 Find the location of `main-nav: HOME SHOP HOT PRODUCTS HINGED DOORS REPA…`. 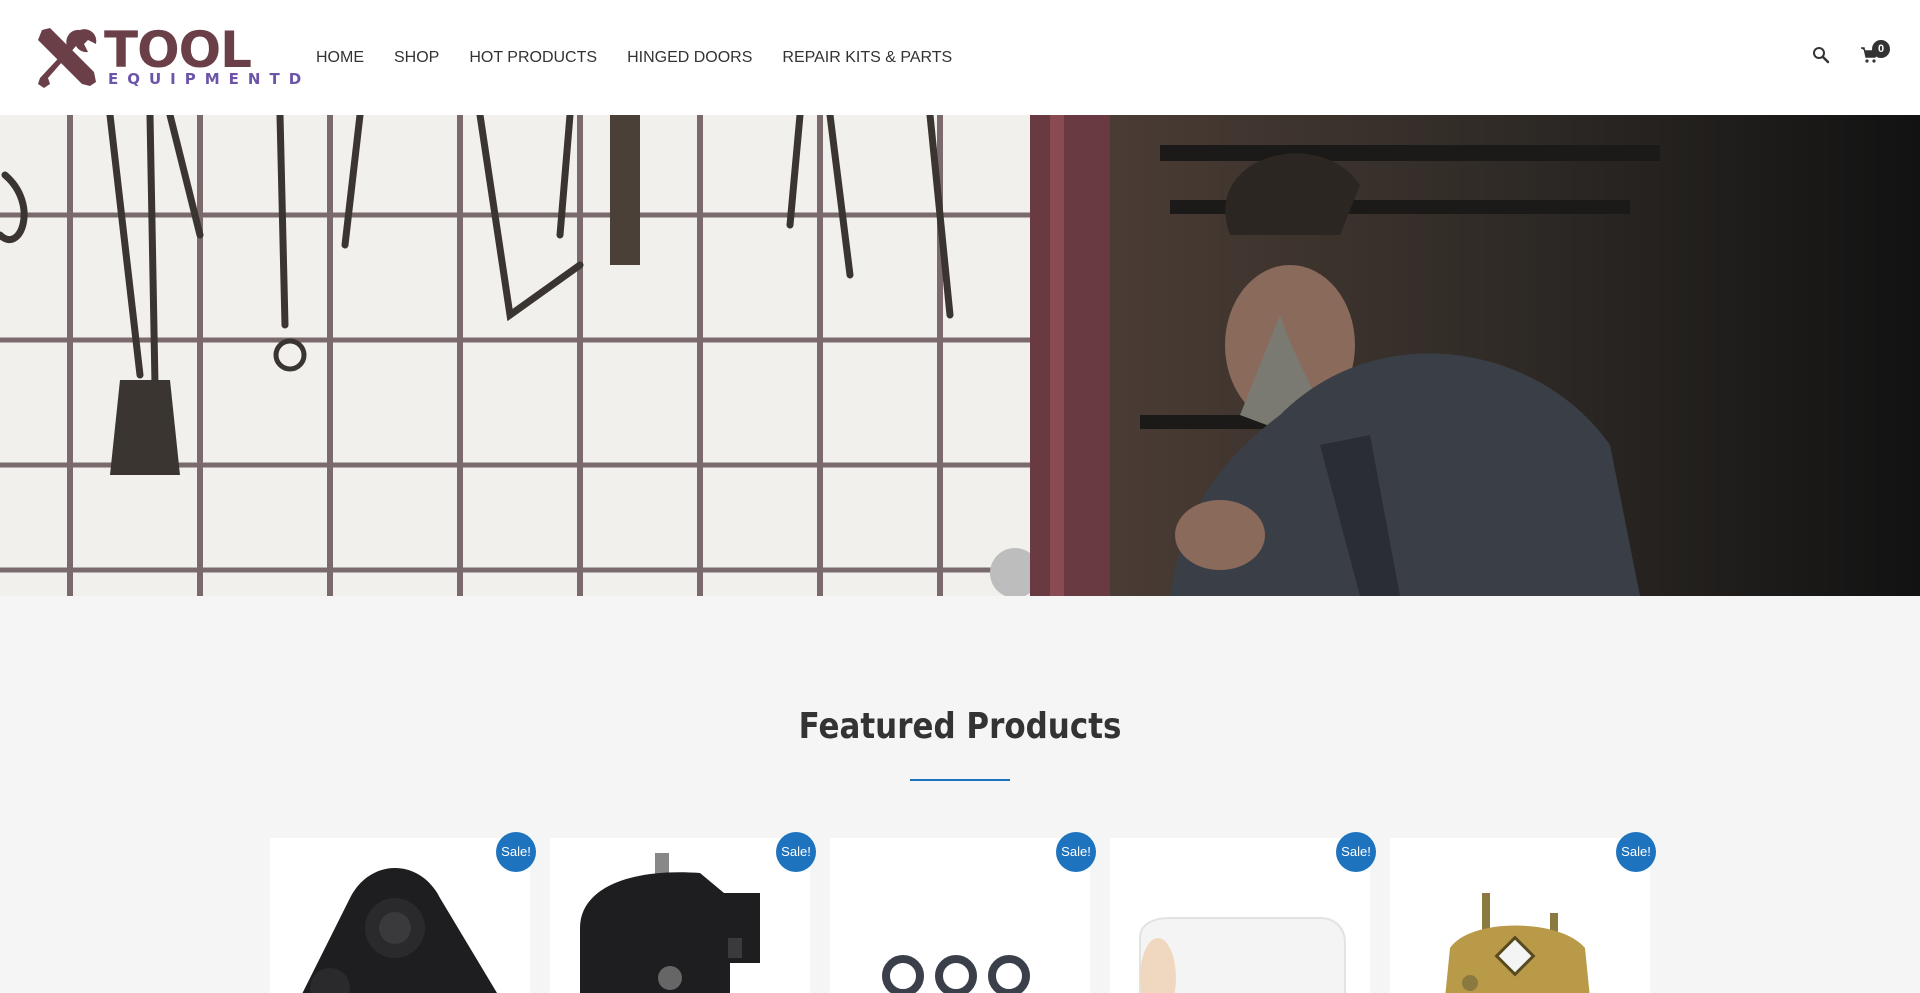

main-nav: HOME SHOP HOT PRODUCTS HINGED DOORS REPA… is located at coordinates (649, 58).